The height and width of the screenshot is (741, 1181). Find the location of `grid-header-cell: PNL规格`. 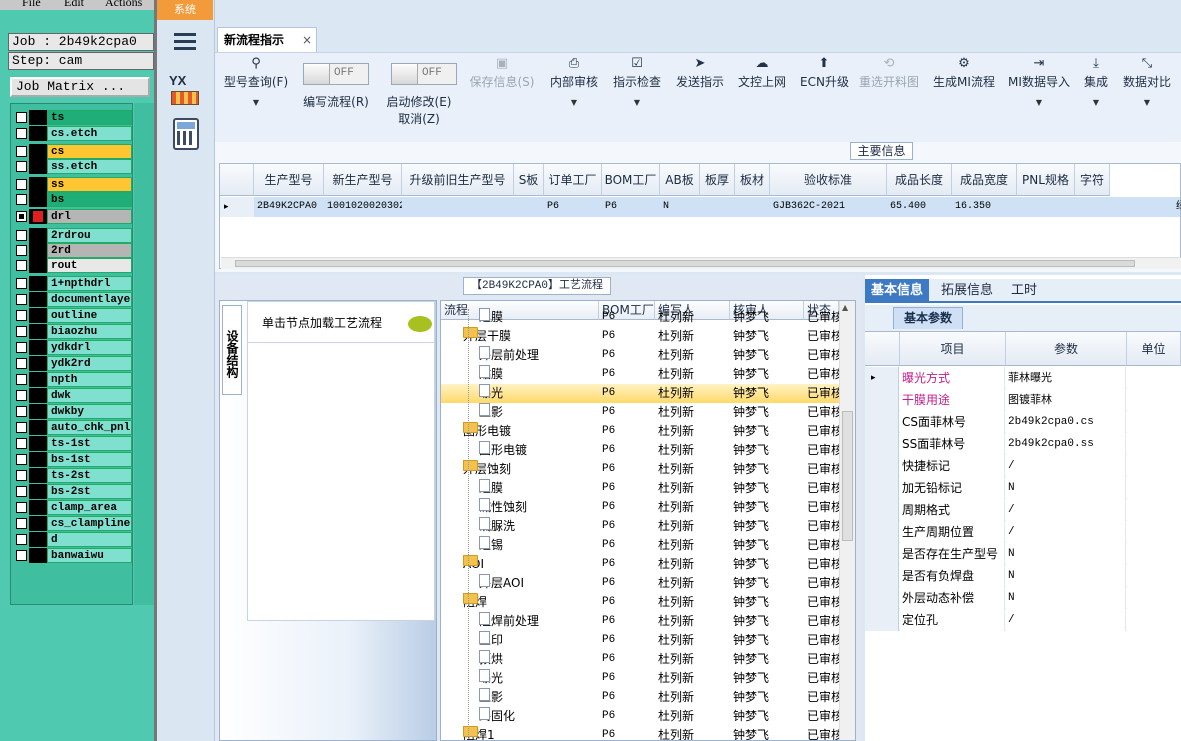

grid-header-cell: PNL规格 is located at coordinates (1046, 180).